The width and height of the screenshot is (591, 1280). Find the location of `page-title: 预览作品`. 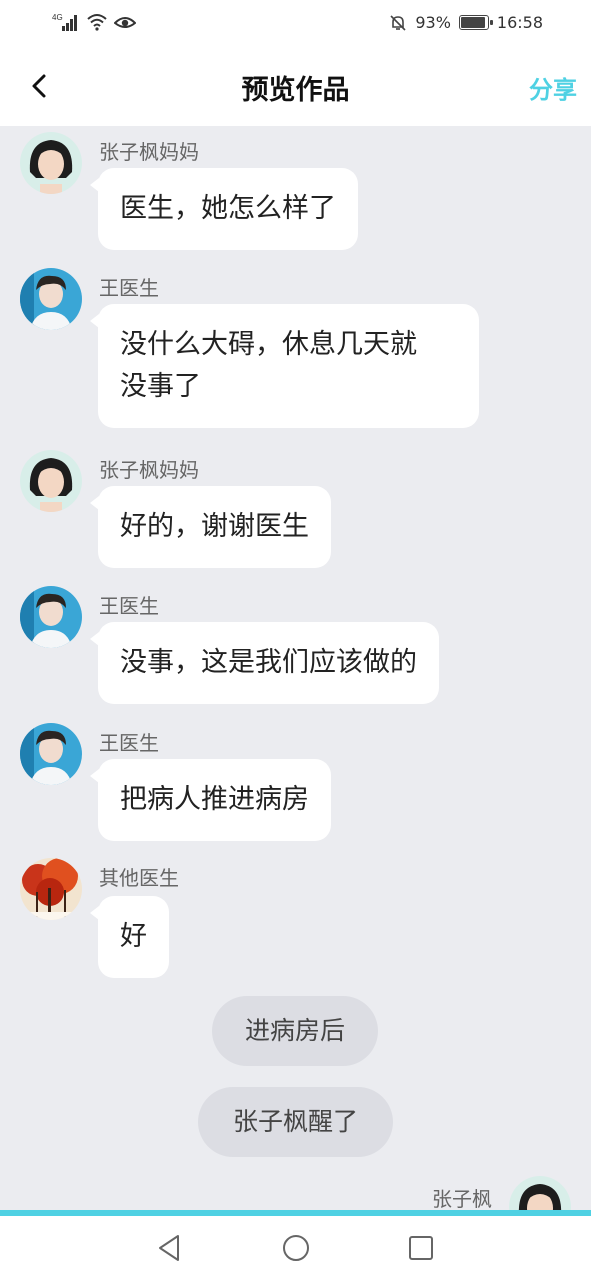

page-title: 预览作品 is located at coordinates (295, 90).